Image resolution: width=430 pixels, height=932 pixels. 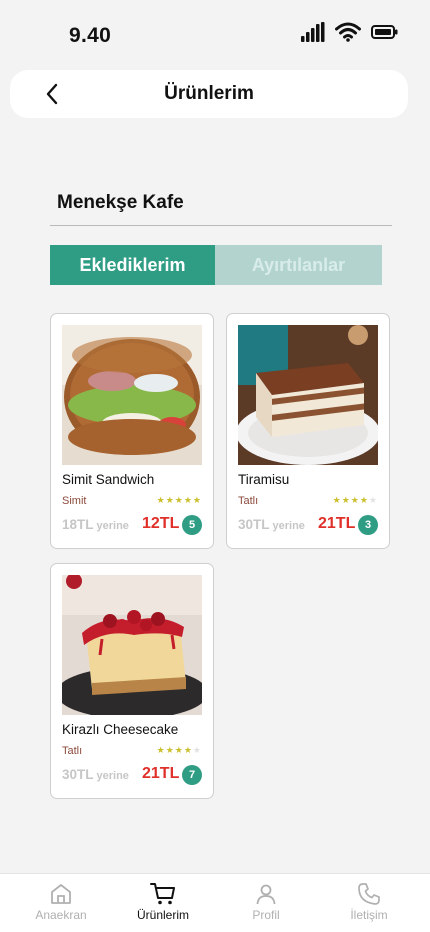 I want to click on header-bar: Ürünlerim, so click(x=209, y=94).